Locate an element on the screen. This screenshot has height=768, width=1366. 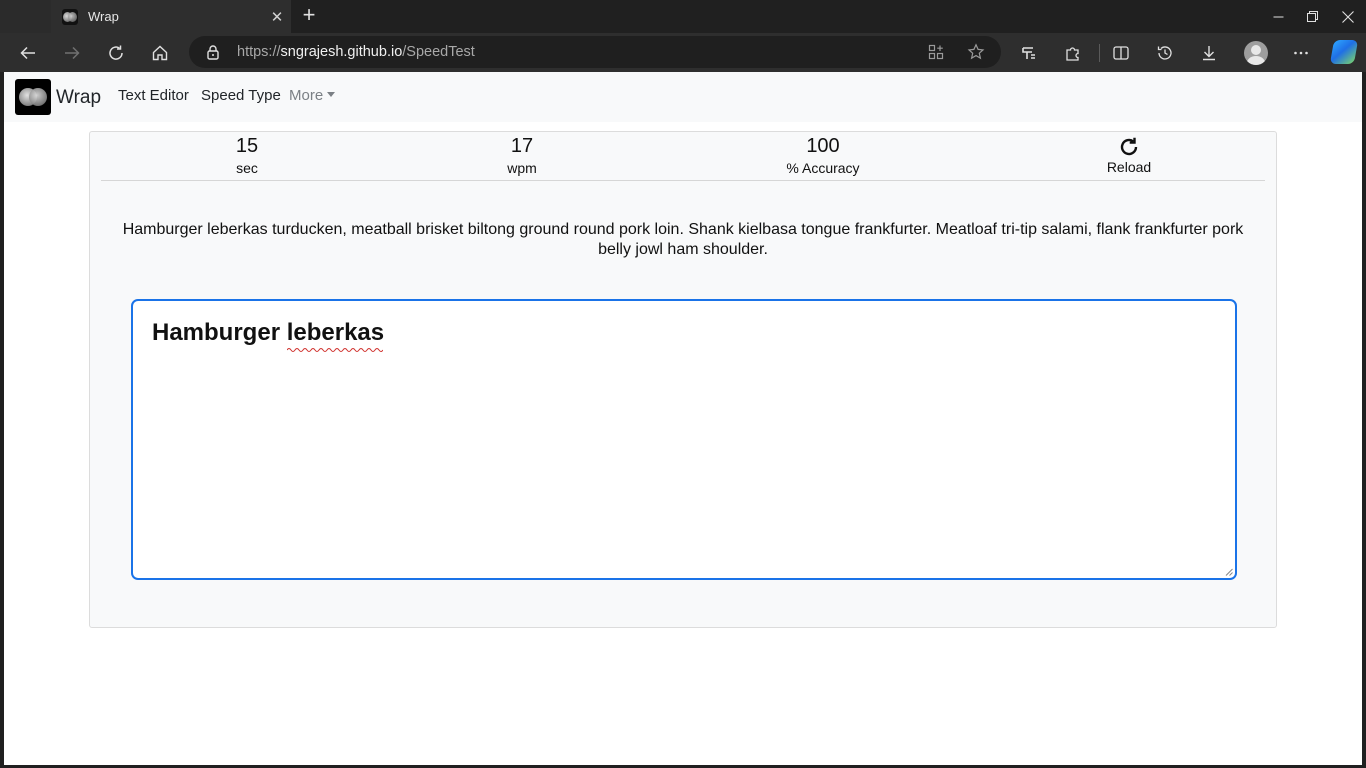
copilot-icon is located at coordinates (1344, 52).